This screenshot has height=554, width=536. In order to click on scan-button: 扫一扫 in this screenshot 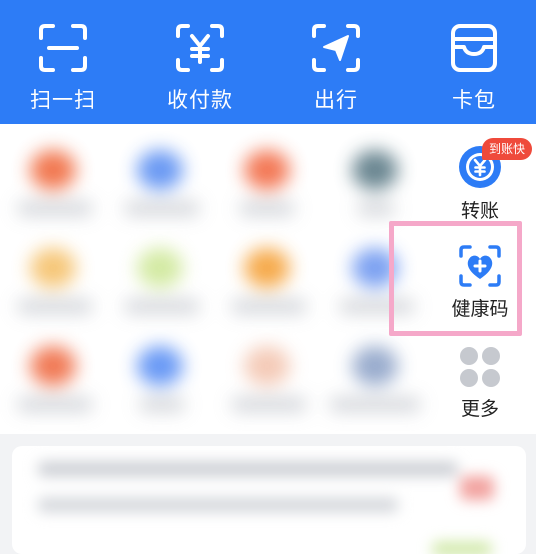, I will do `click(63, 68)`.